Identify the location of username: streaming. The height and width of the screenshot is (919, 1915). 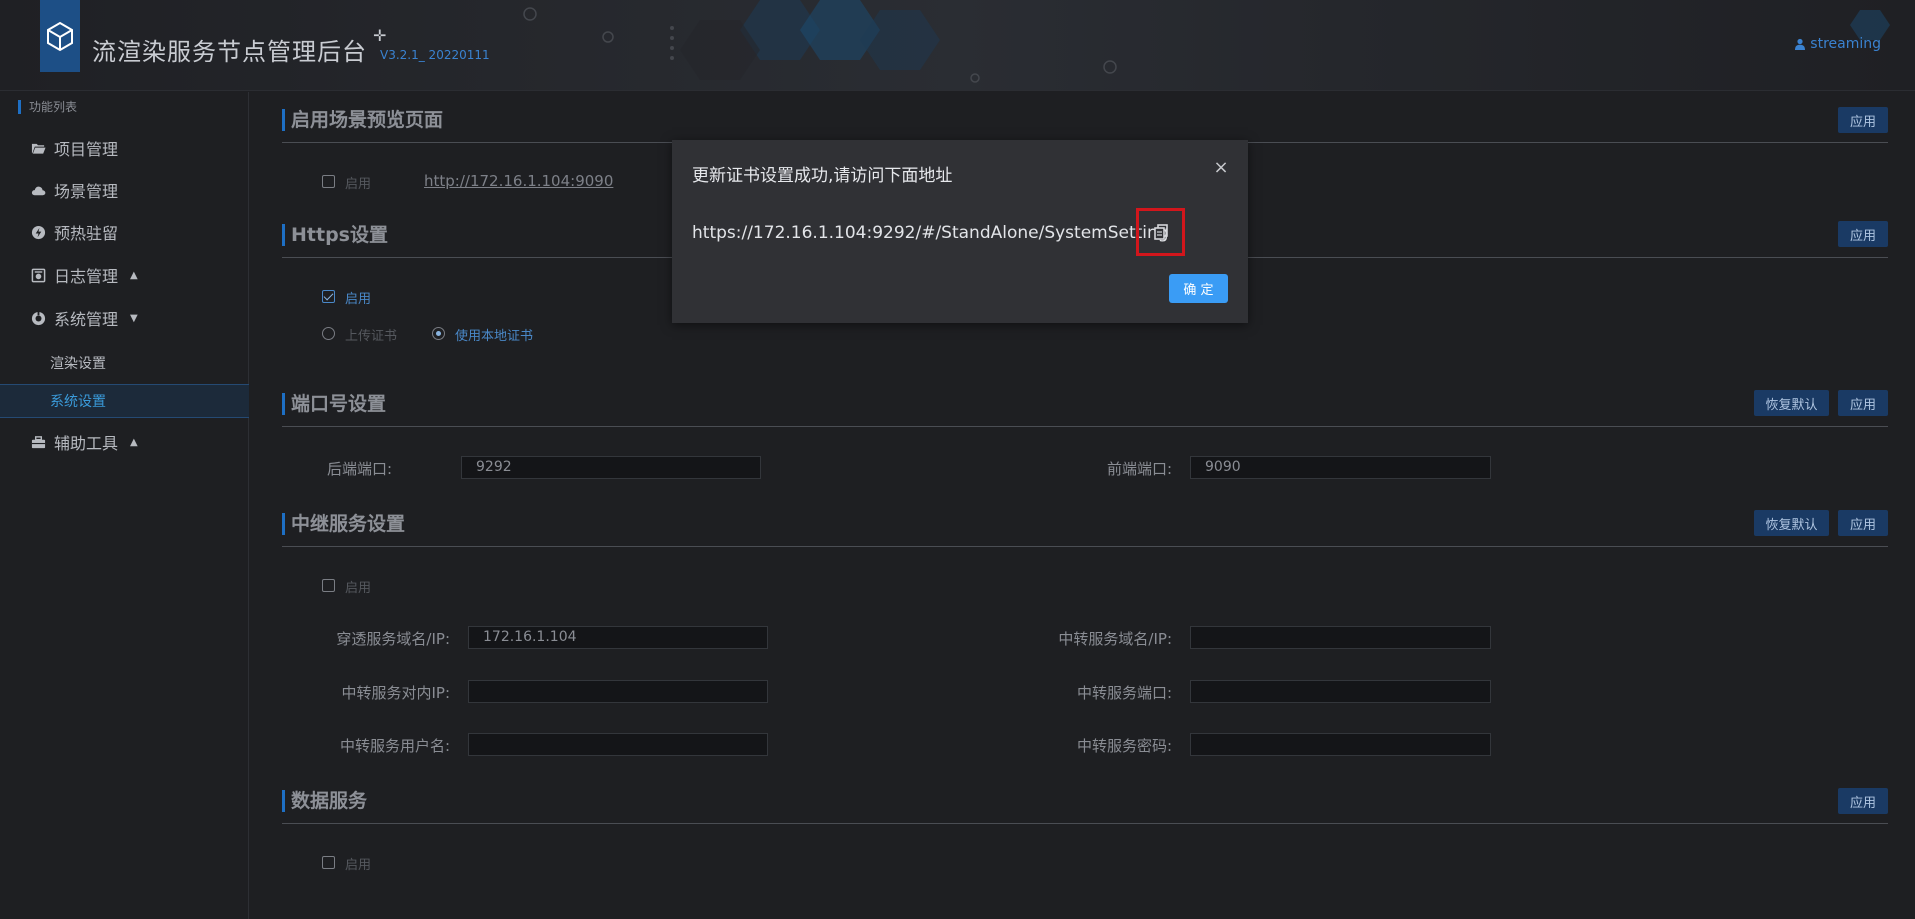
(1845, 44).